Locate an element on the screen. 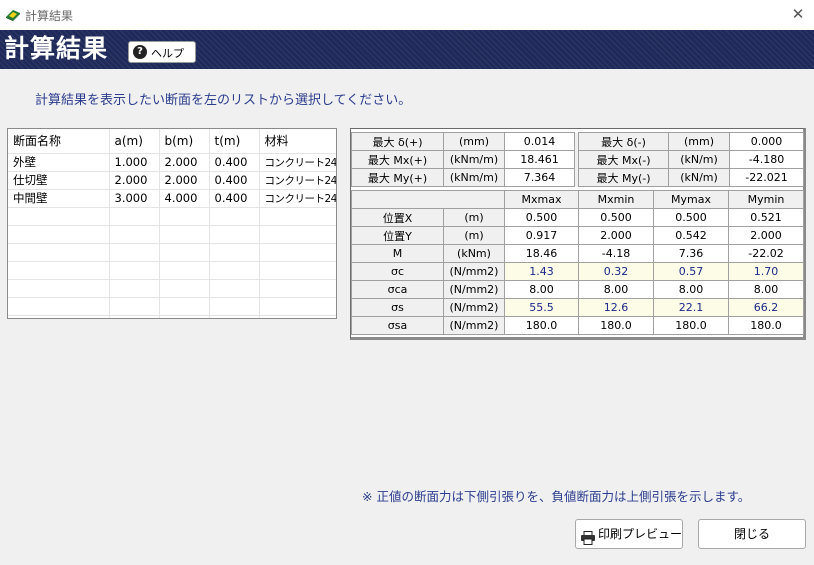  column-header: b(m) is located at coordinates (184, 141).